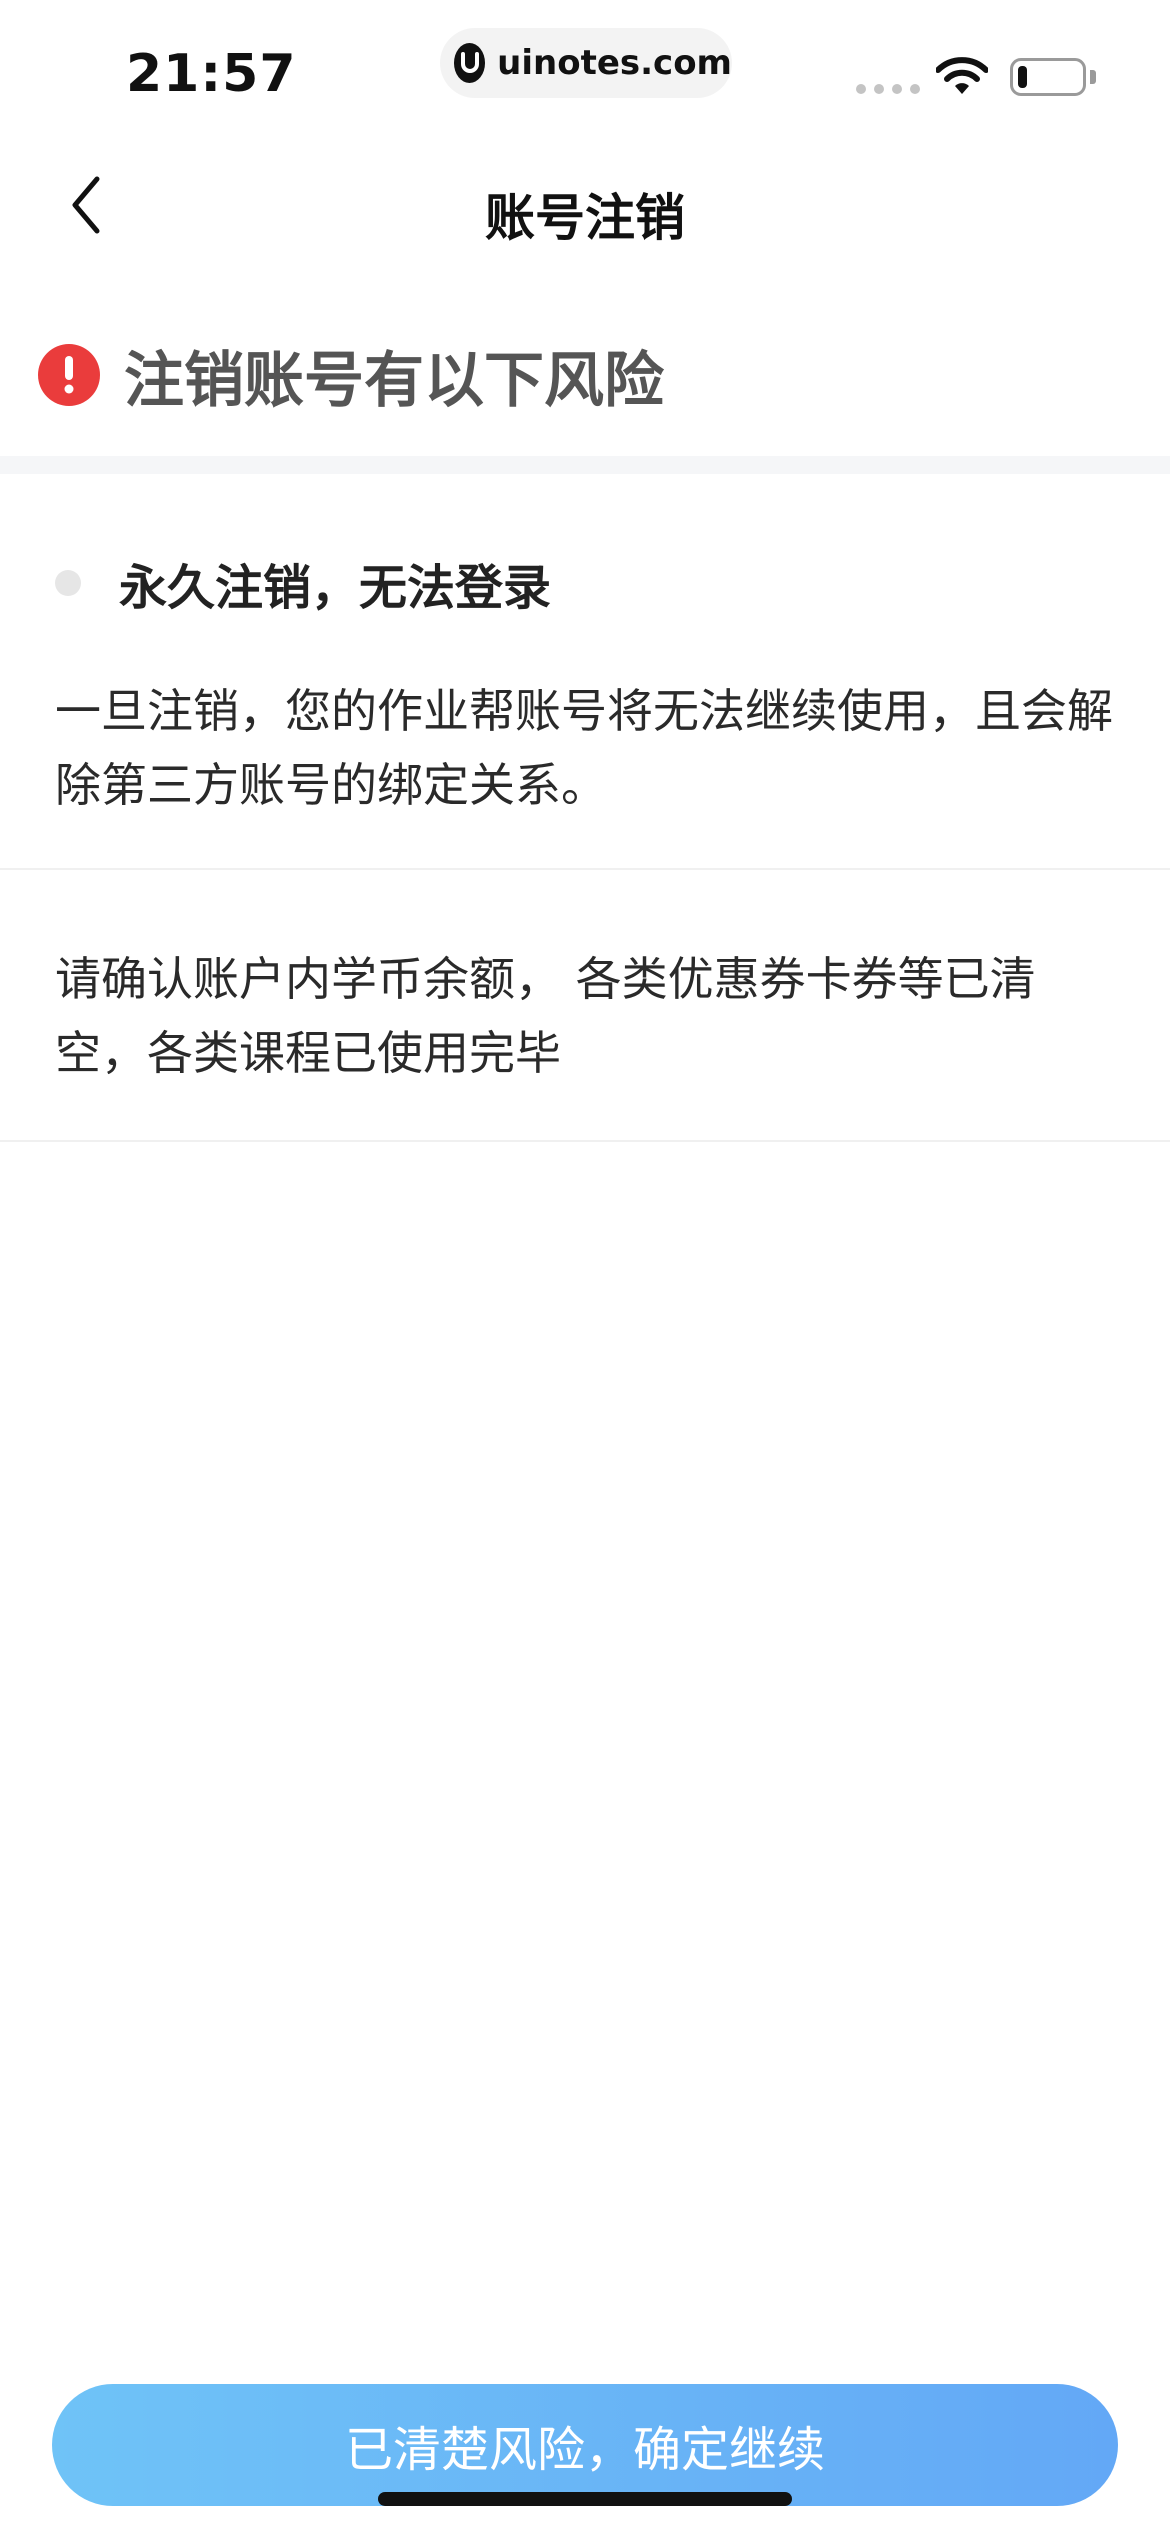 The image size is (1170, 2532). Describe the element at coordinates (1048, 77) in the screenshot. I see `battery-icon` at that location.